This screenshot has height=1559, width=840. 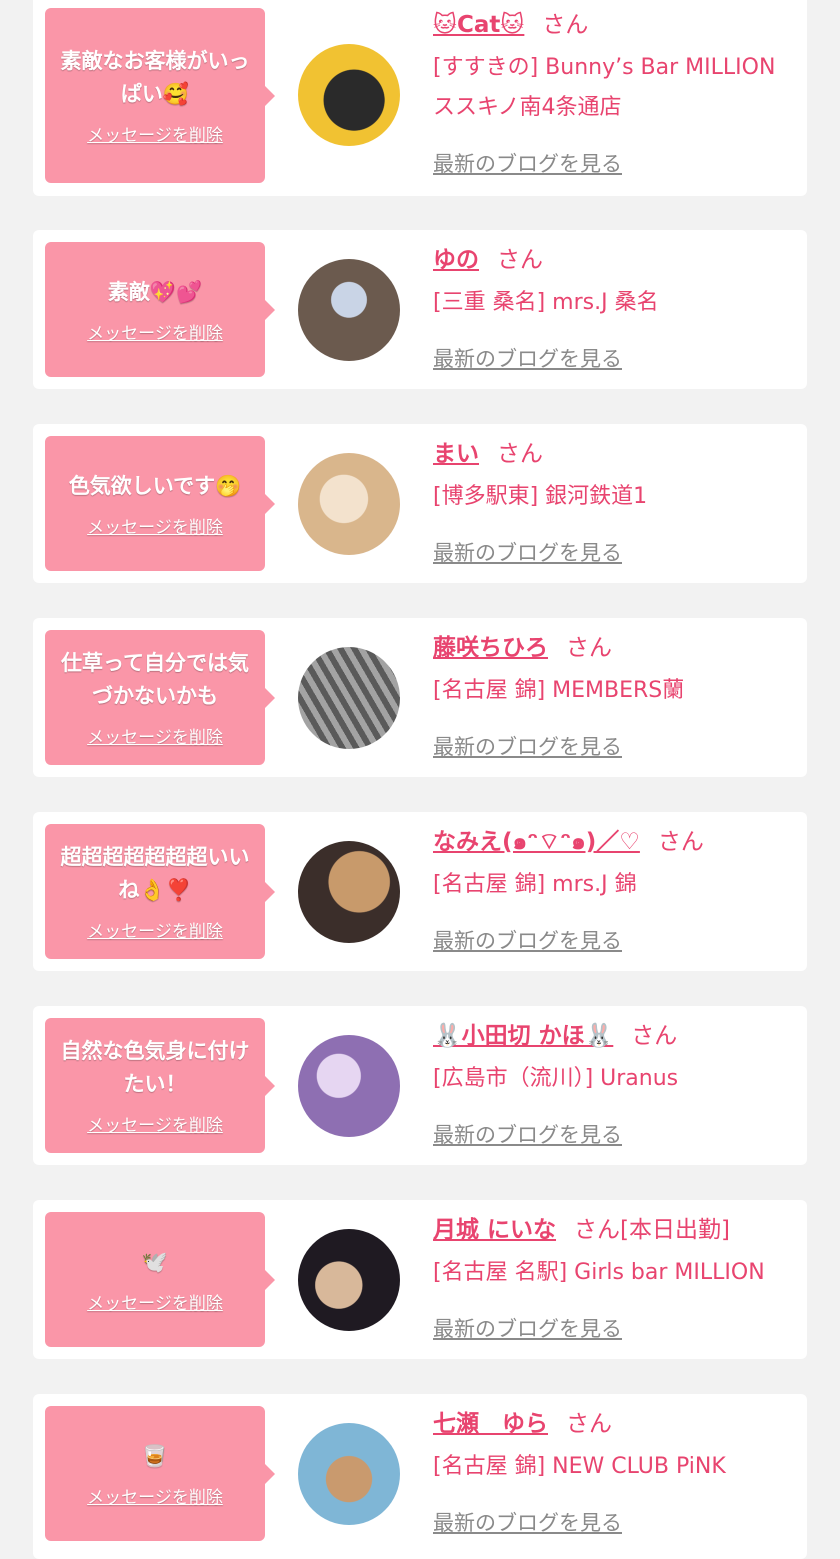 I want to click on shop-info: [広島市（流川）] Uranus, so click(x=556, y=1078).